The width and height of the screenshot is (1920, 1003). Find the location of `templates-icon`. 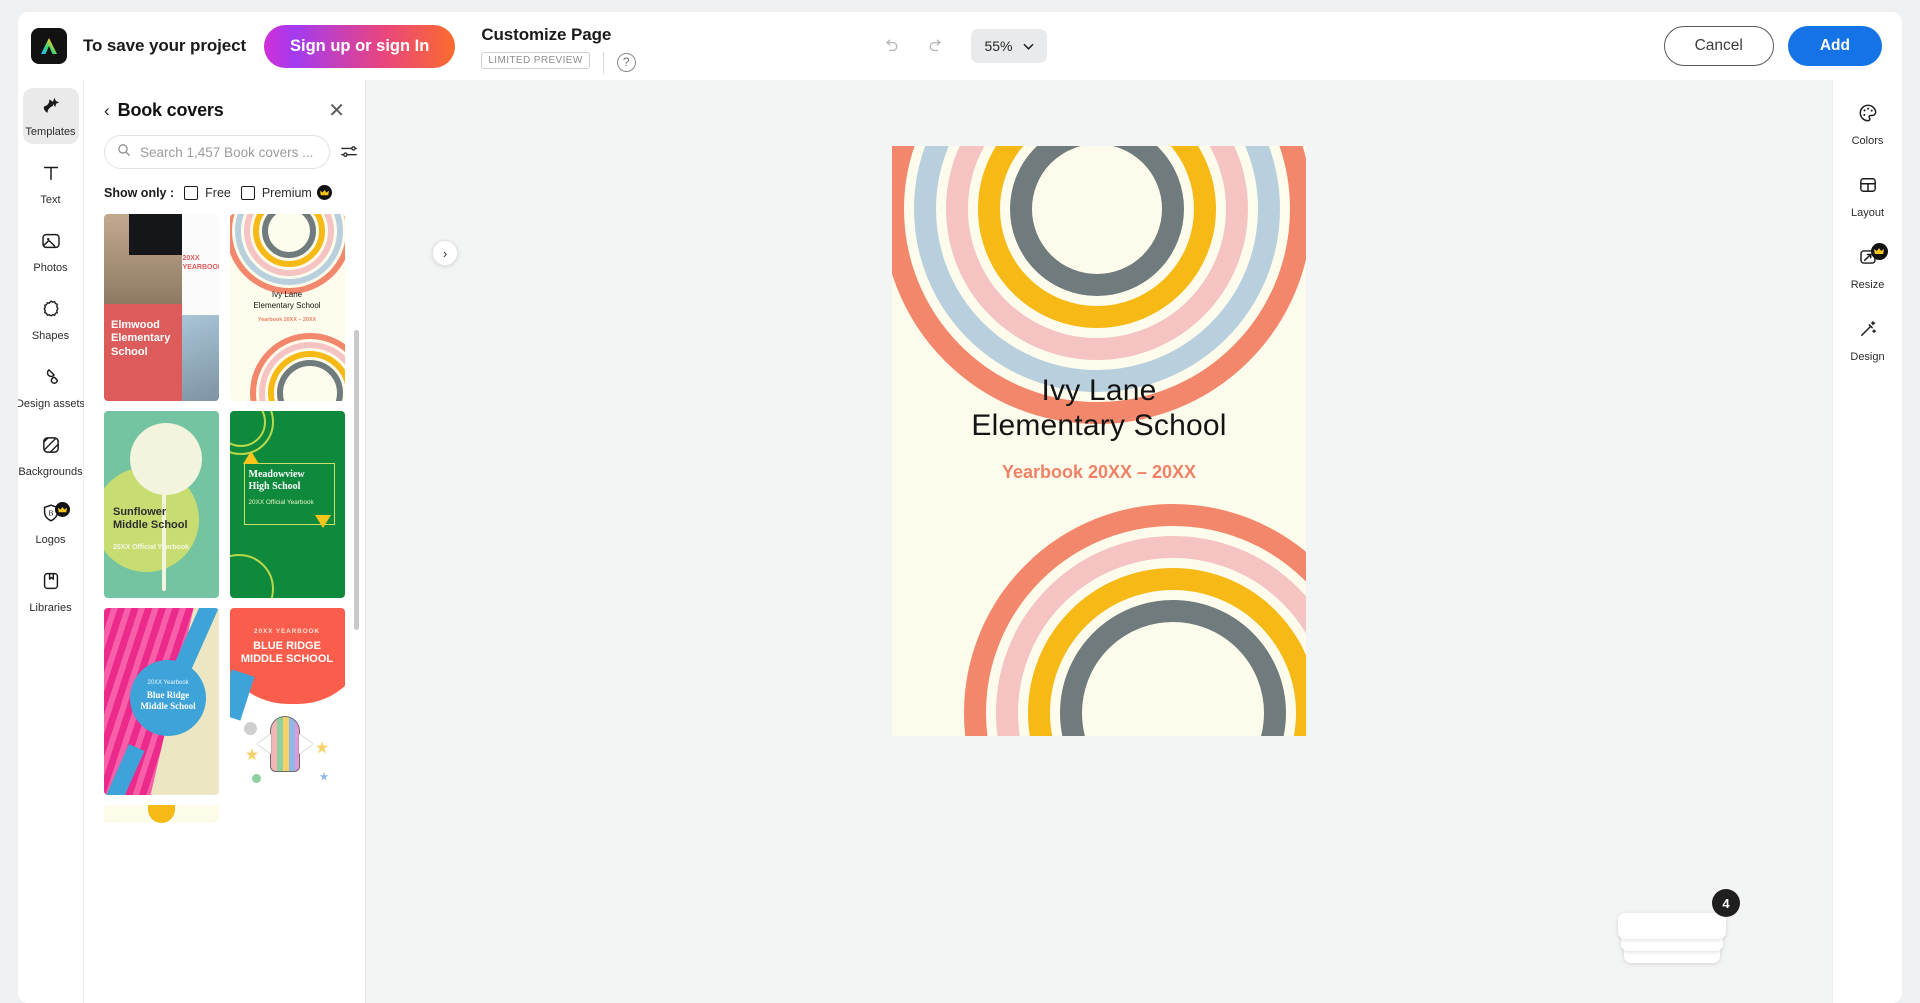

templates-icon is located at coordinates (51, 107).